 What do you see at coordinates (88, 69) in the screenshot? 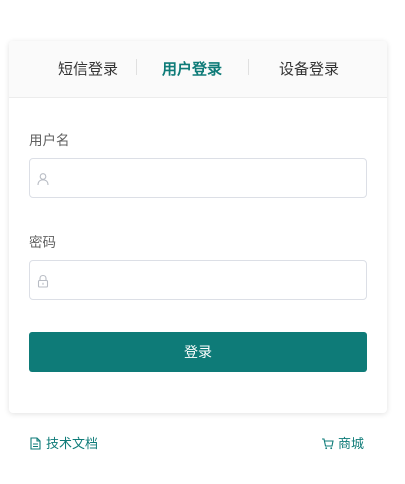
I see `tab-sms-login: 短信登录` at bounding box center [88, 69].